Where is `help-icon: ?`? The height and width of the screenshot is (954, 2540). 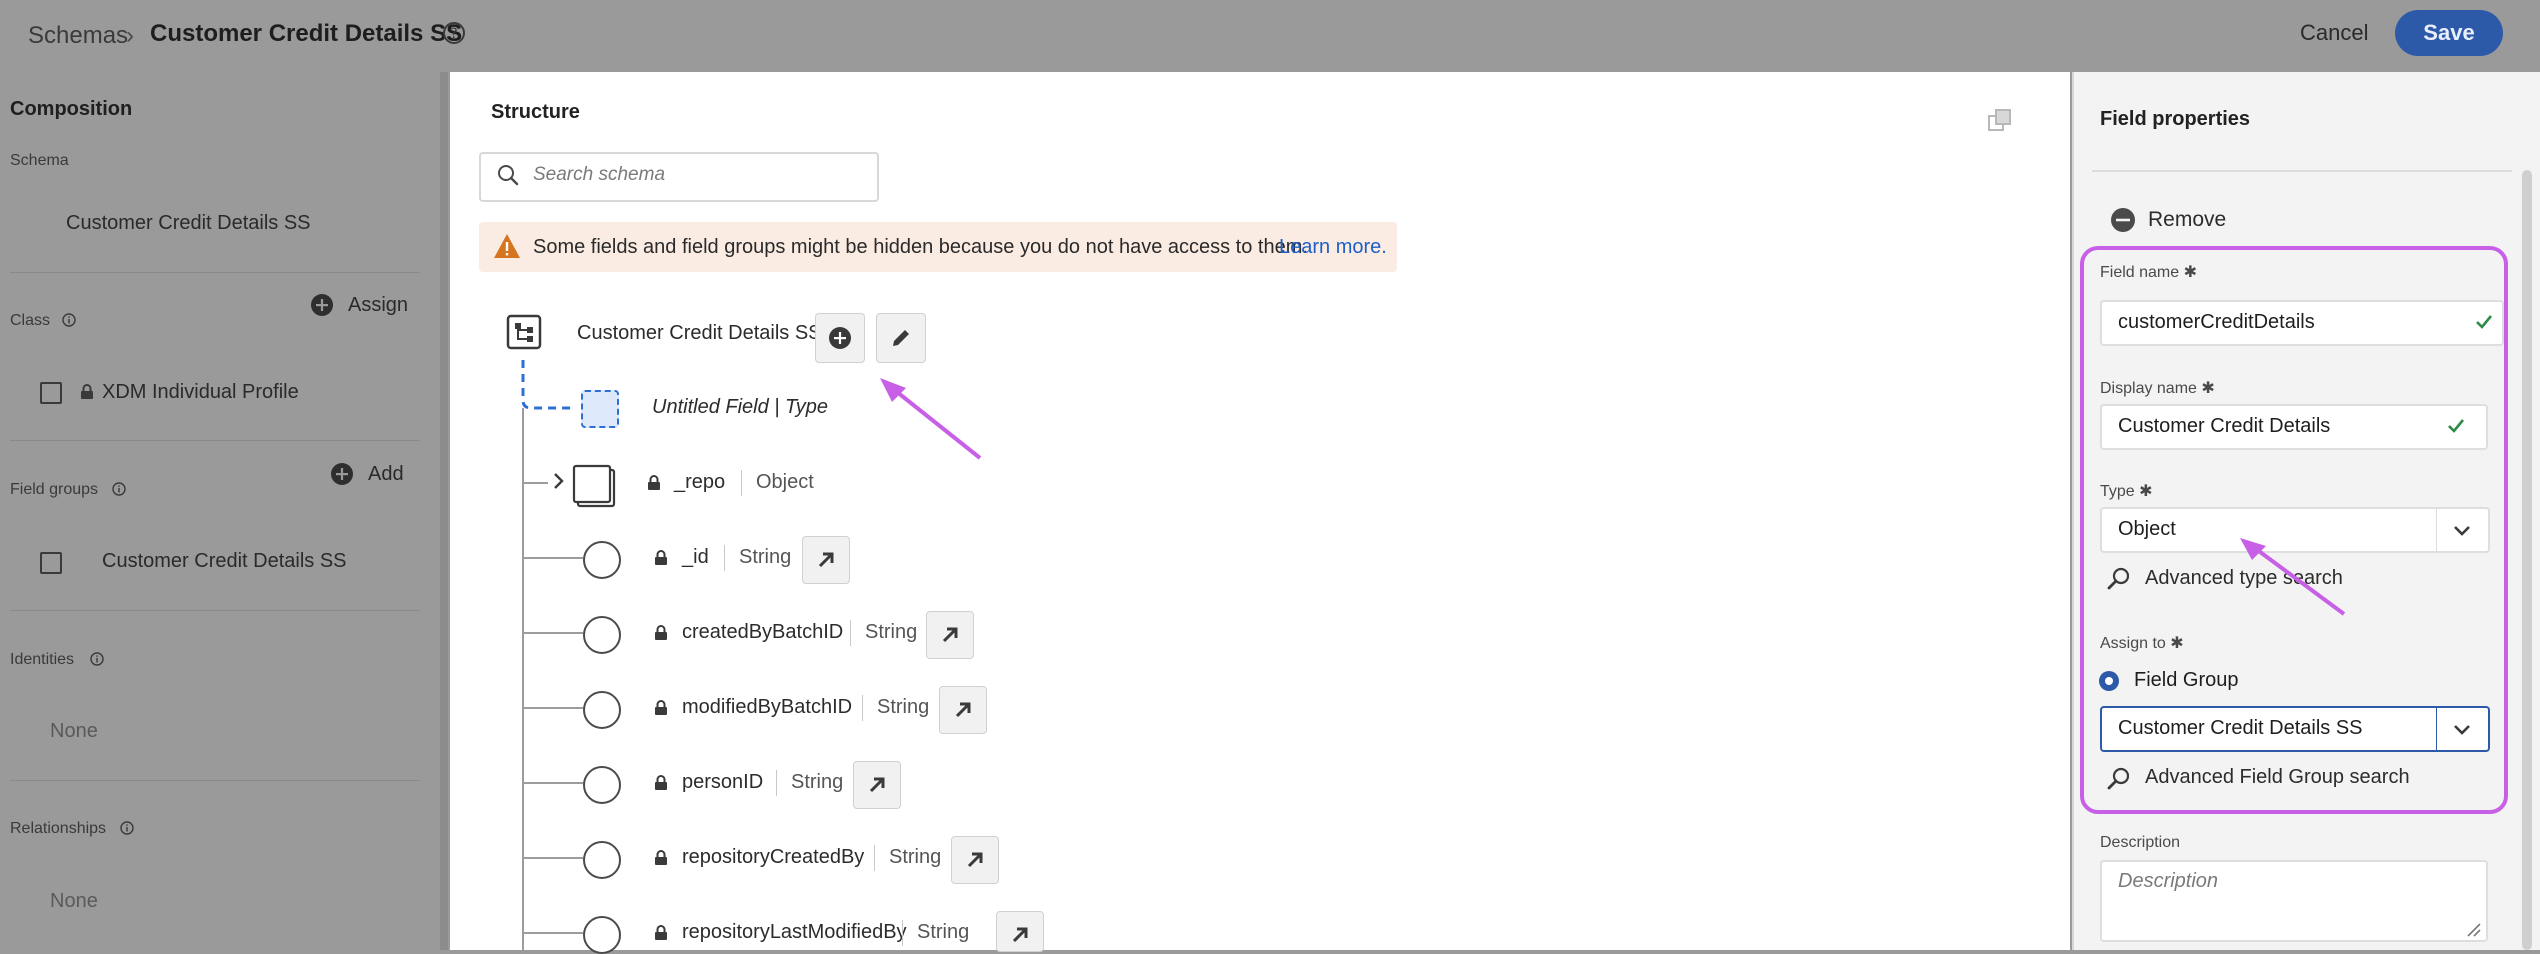
help-icon: ? is located at coordinates (454, 33).